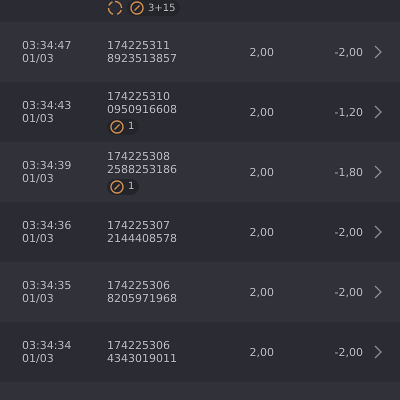 The image size is (400, 400). Describe the element at coordinates (142, 358) in the screenshot. I see `reference-text: 4343019011` at that location.